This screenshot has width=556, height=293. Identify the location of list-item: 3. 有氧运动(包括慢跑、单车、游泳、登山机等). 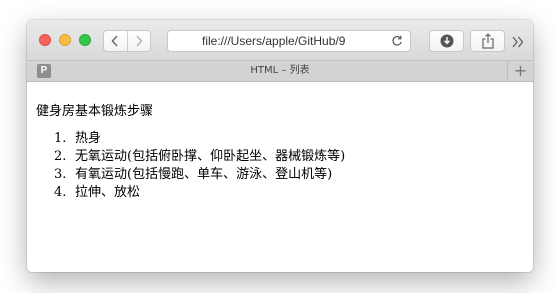
(199, 175).